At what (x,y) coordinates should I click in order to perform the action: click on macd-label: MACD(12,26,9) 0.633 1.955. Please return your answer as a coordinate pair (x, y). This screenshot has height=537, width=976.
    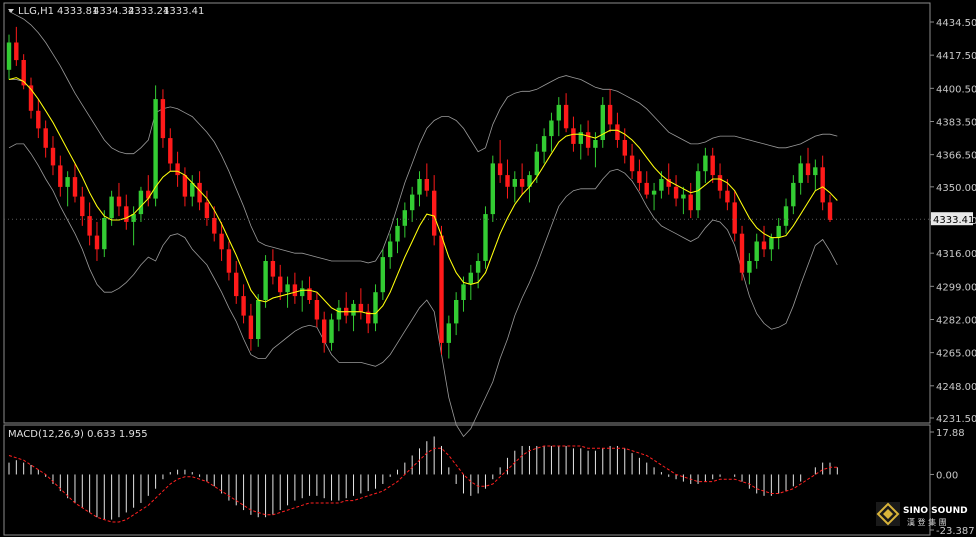
    Looking at the image, I should click on (78, 434).